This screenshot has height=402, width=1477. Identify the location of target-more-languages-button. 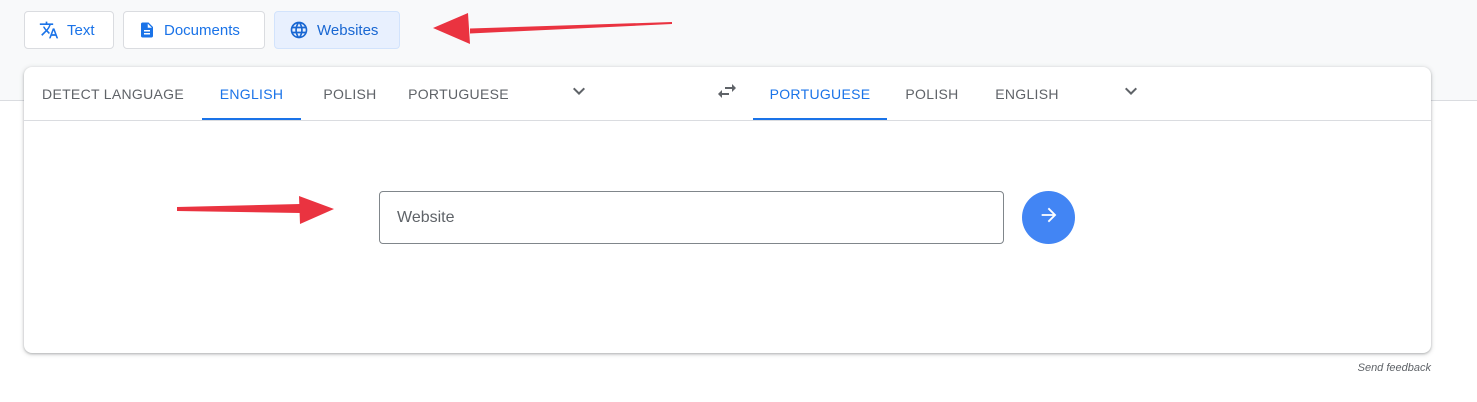
(1131, 93).